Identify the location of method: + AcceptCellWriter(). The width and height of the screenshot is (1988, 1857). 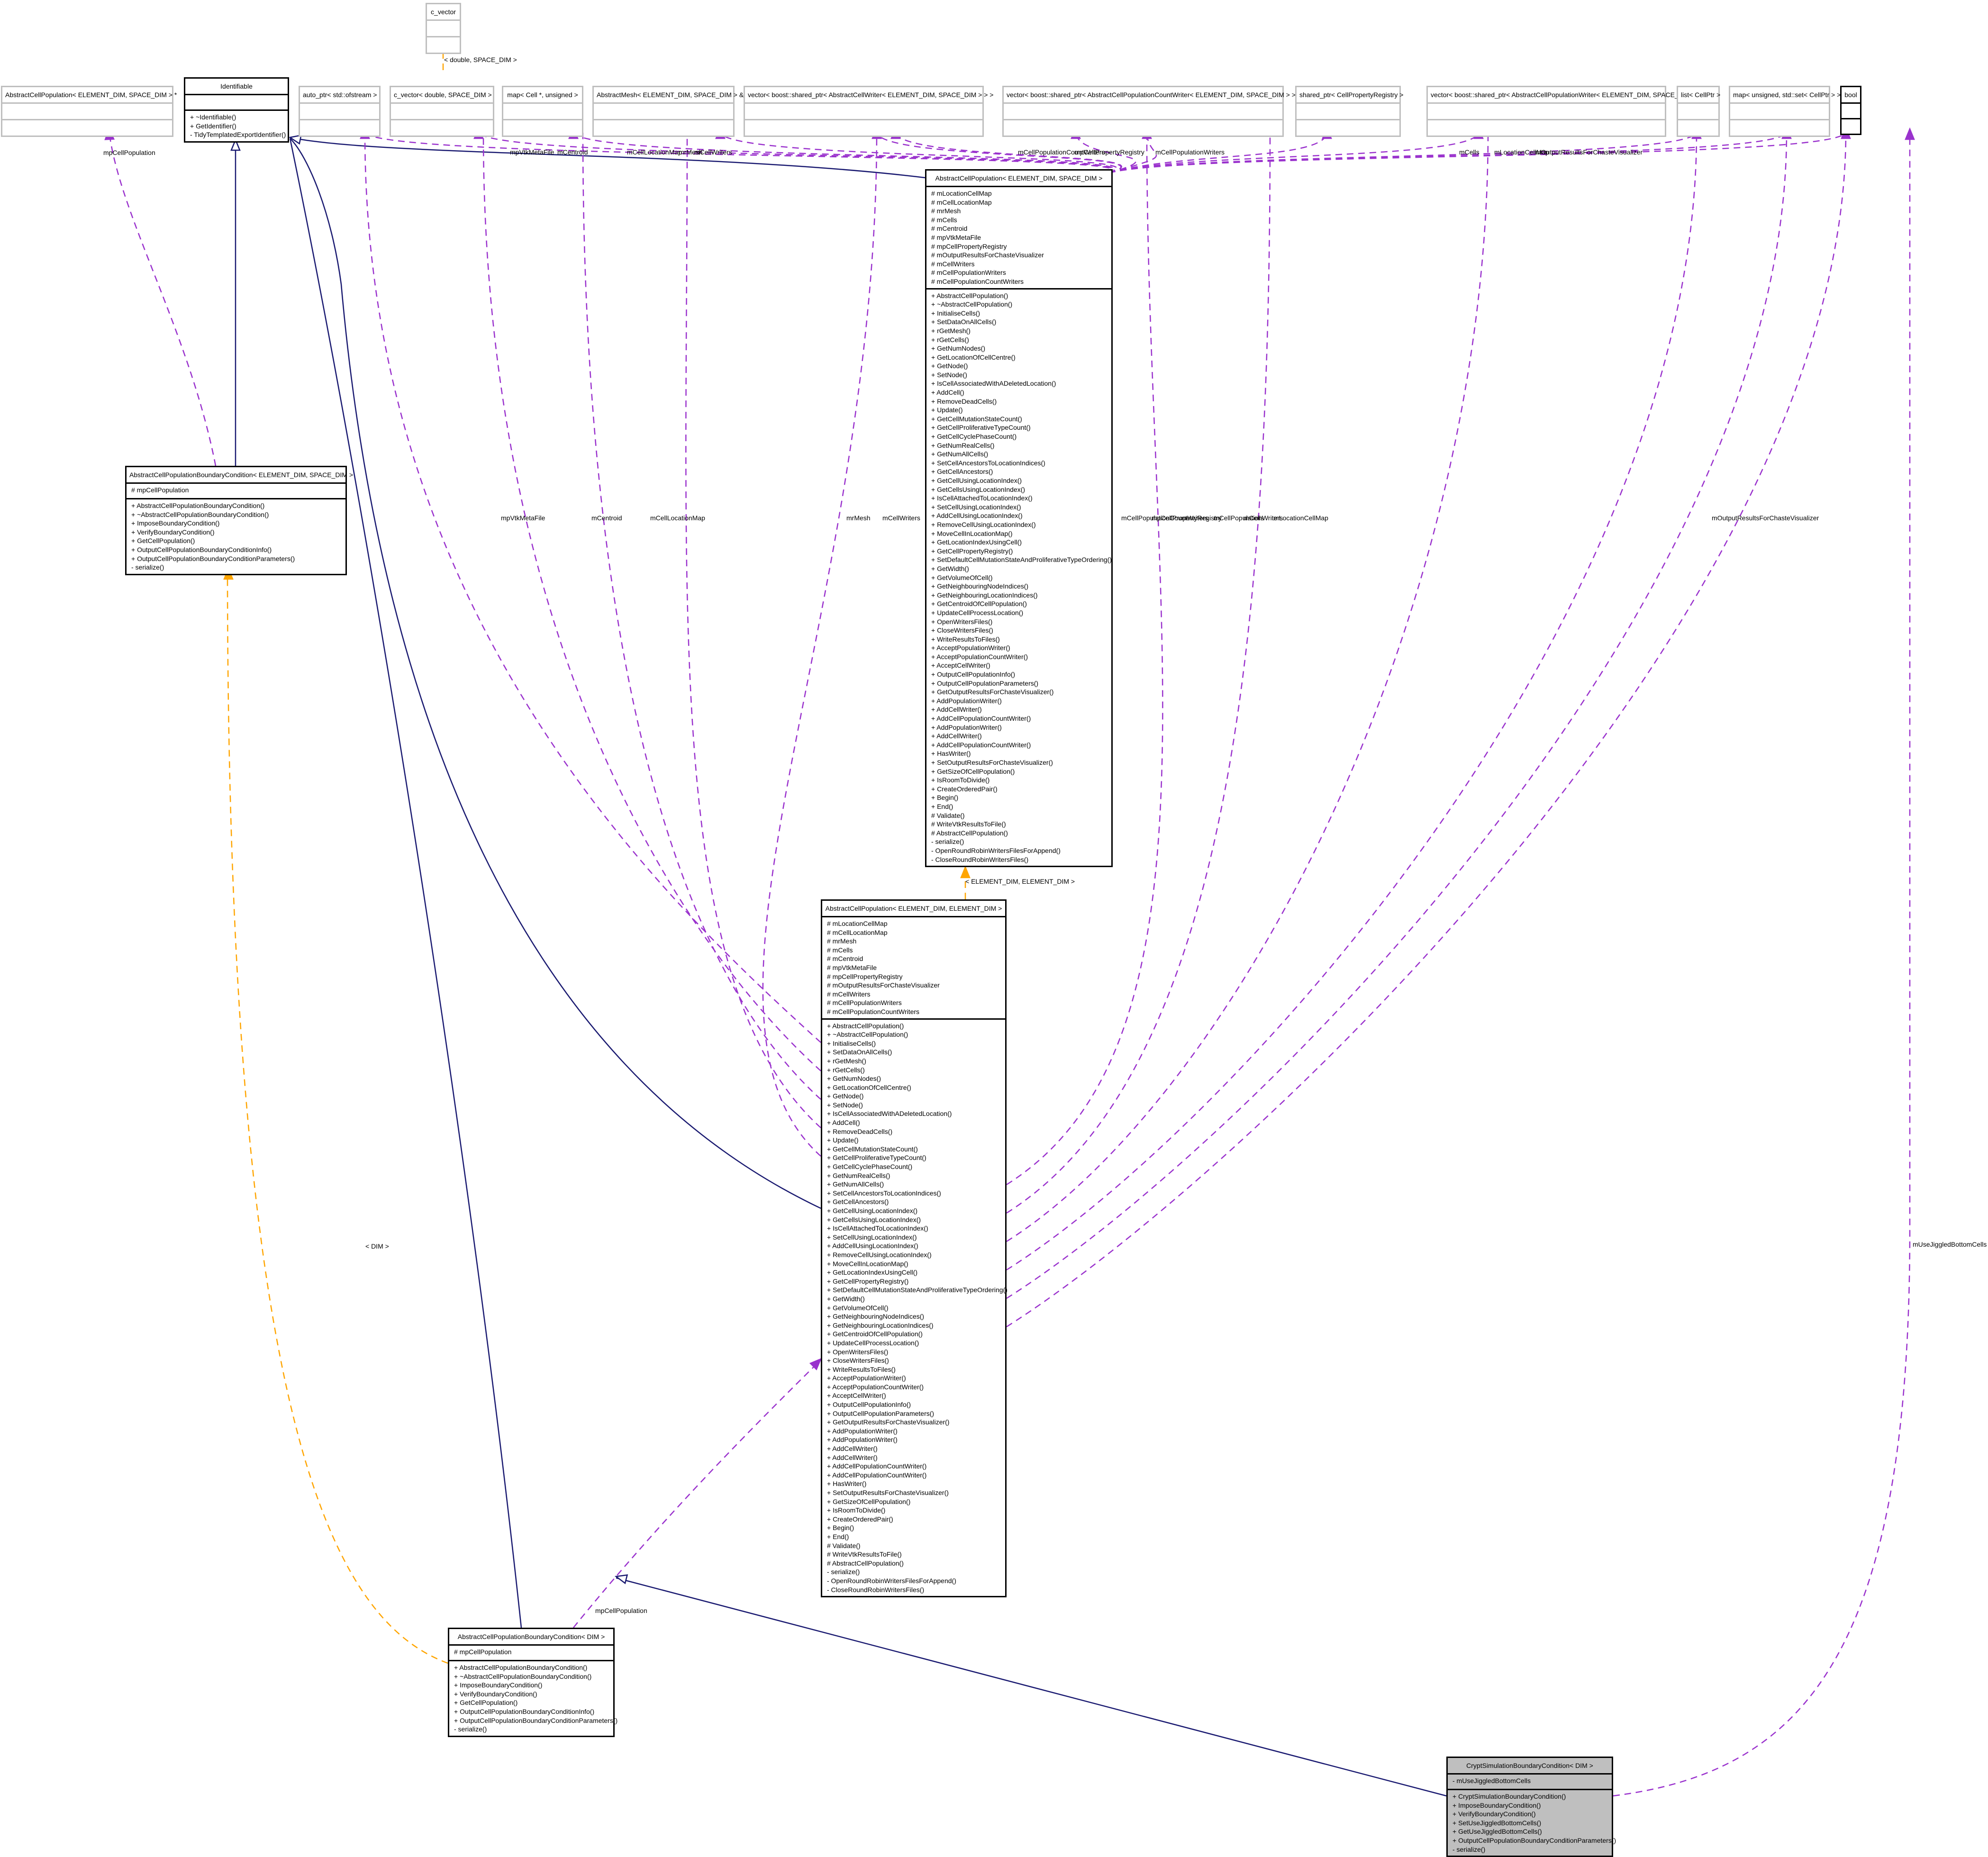
(961, 666).